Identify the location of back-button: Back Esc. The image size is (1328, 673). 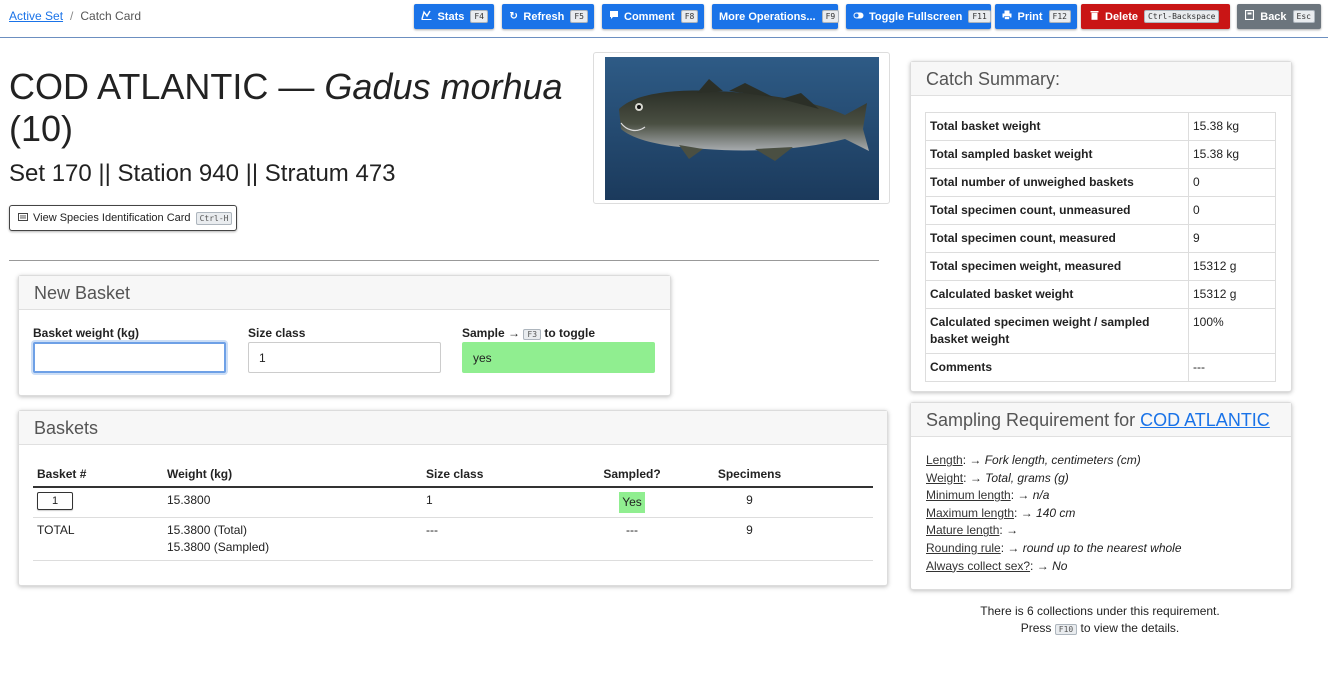
(1279, 16).